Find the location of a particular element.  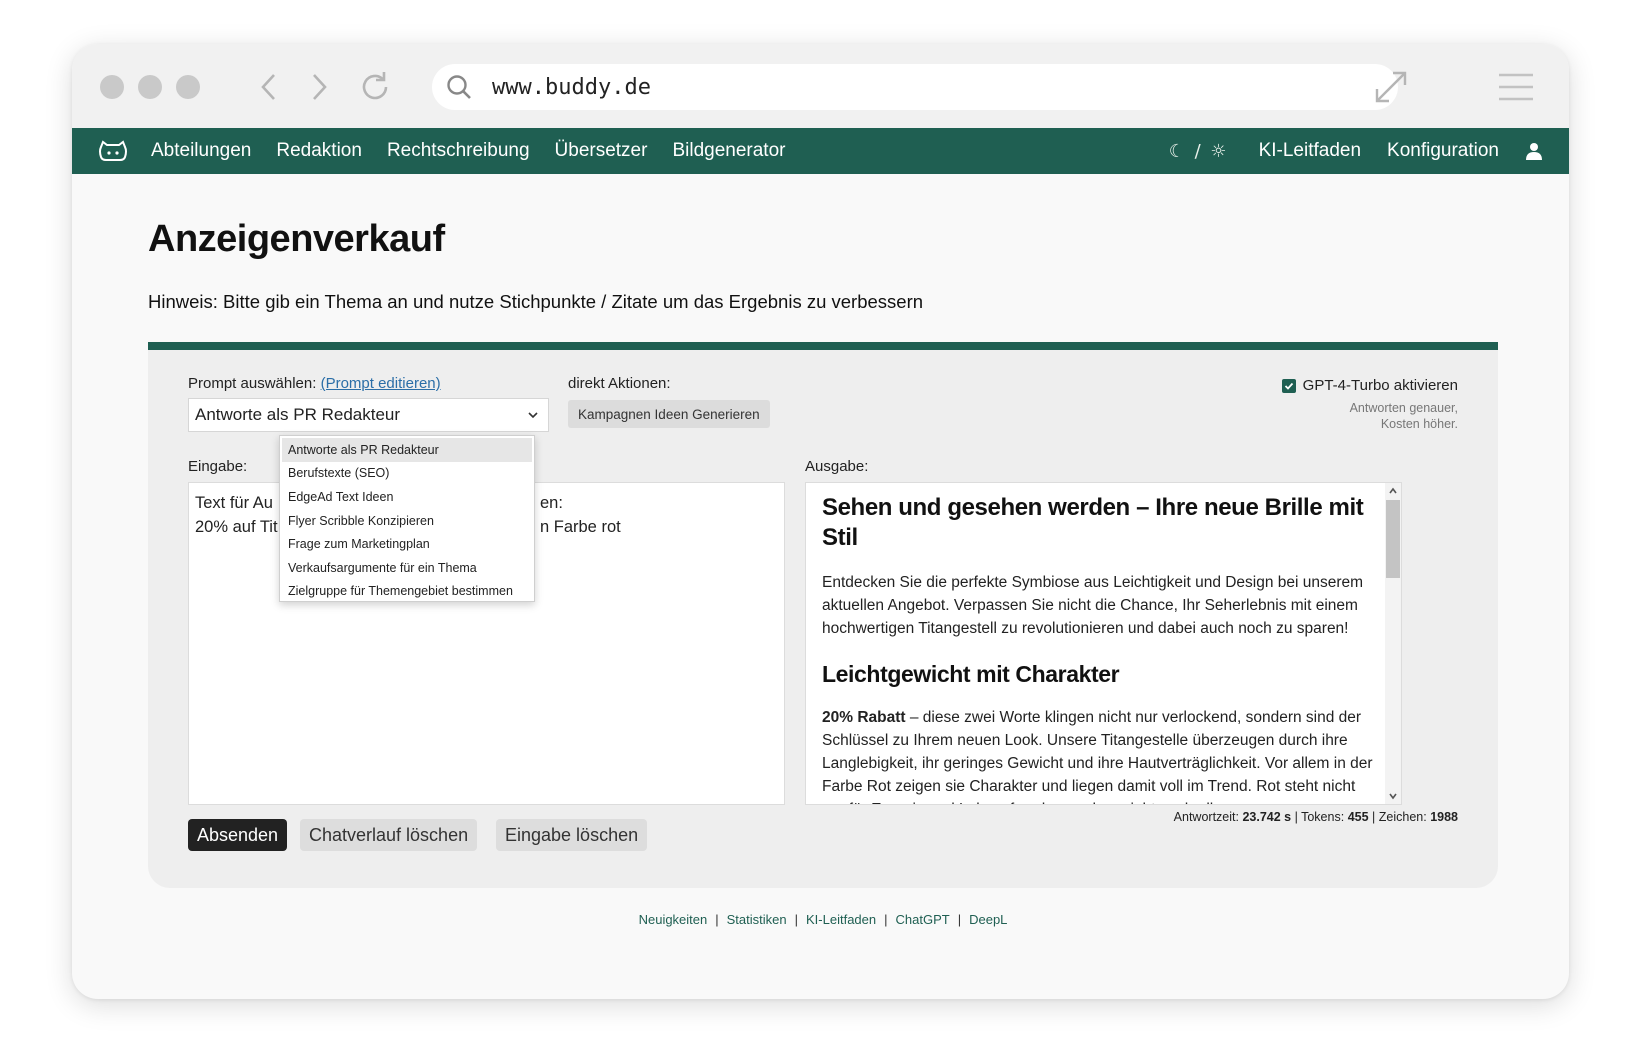

prompt-edit-link: (Prompt editieren) is located at coordinates (381, 383).